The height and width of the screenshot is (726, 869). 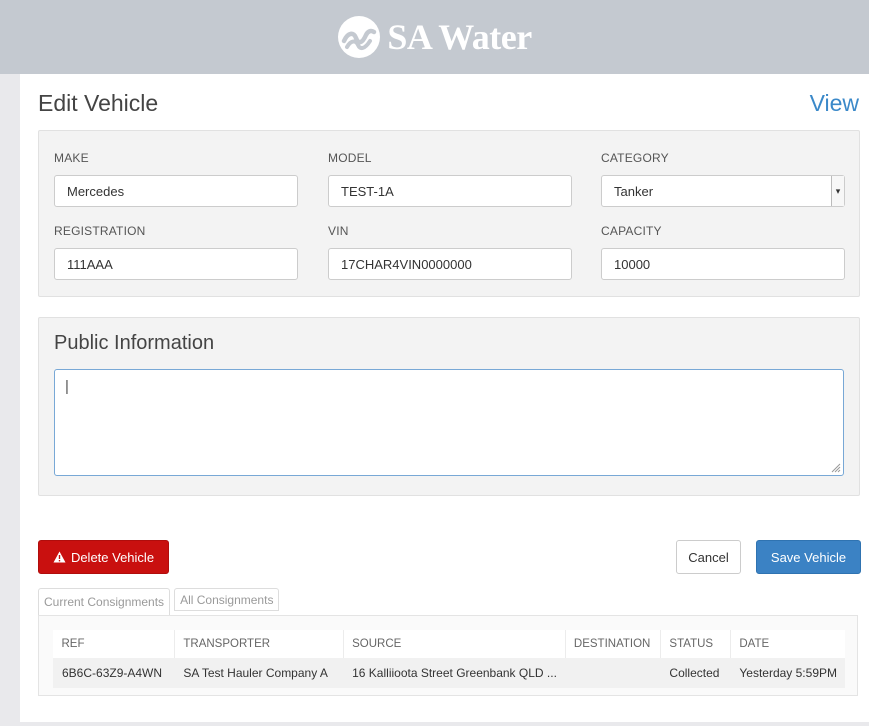 I want to click on cell-status: Collected, so click(x=695, y=673).